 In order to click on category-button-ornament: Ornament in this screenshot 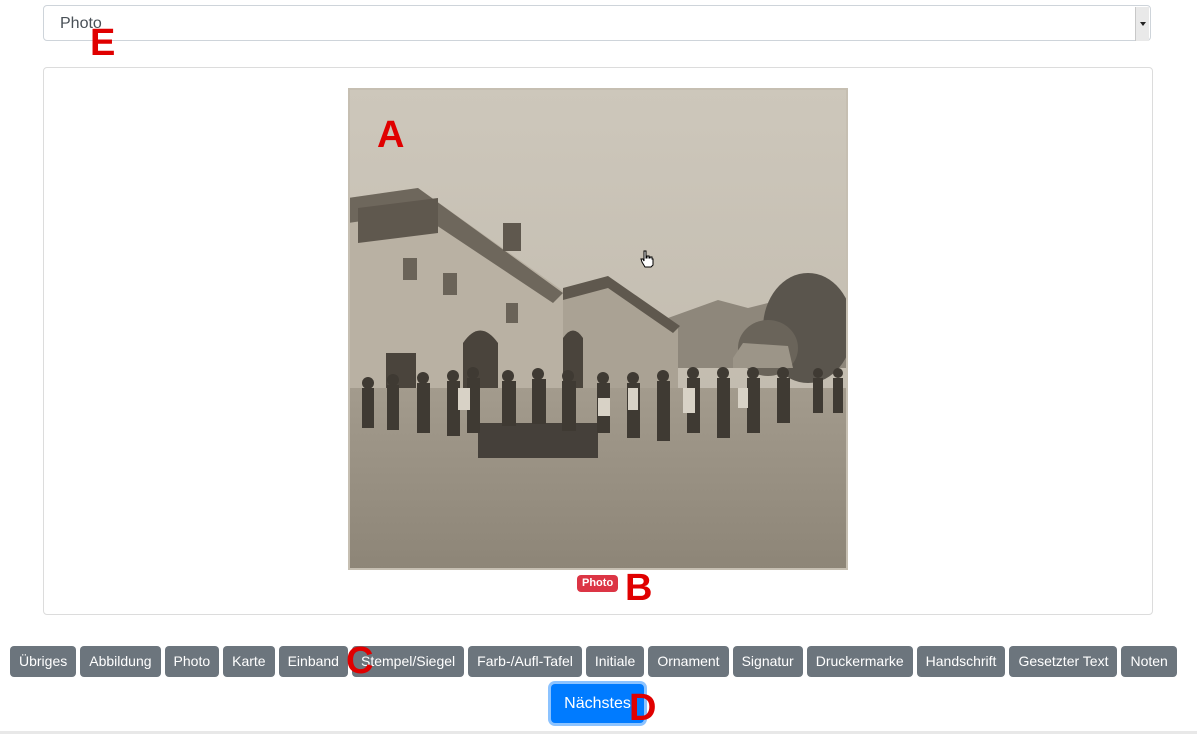, I will do `click(688, 661)`.